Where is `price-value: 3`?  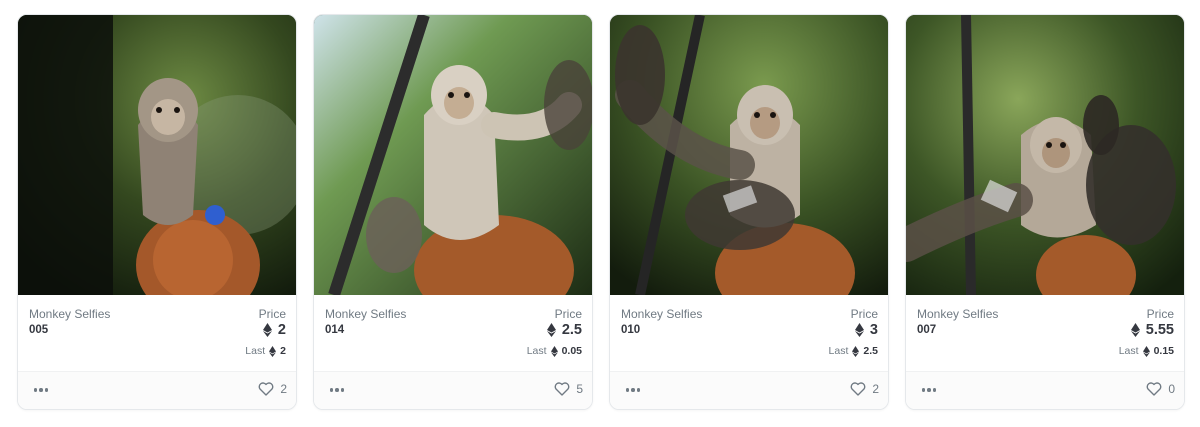 price-value: 3 is located at coordinates (866, 330).